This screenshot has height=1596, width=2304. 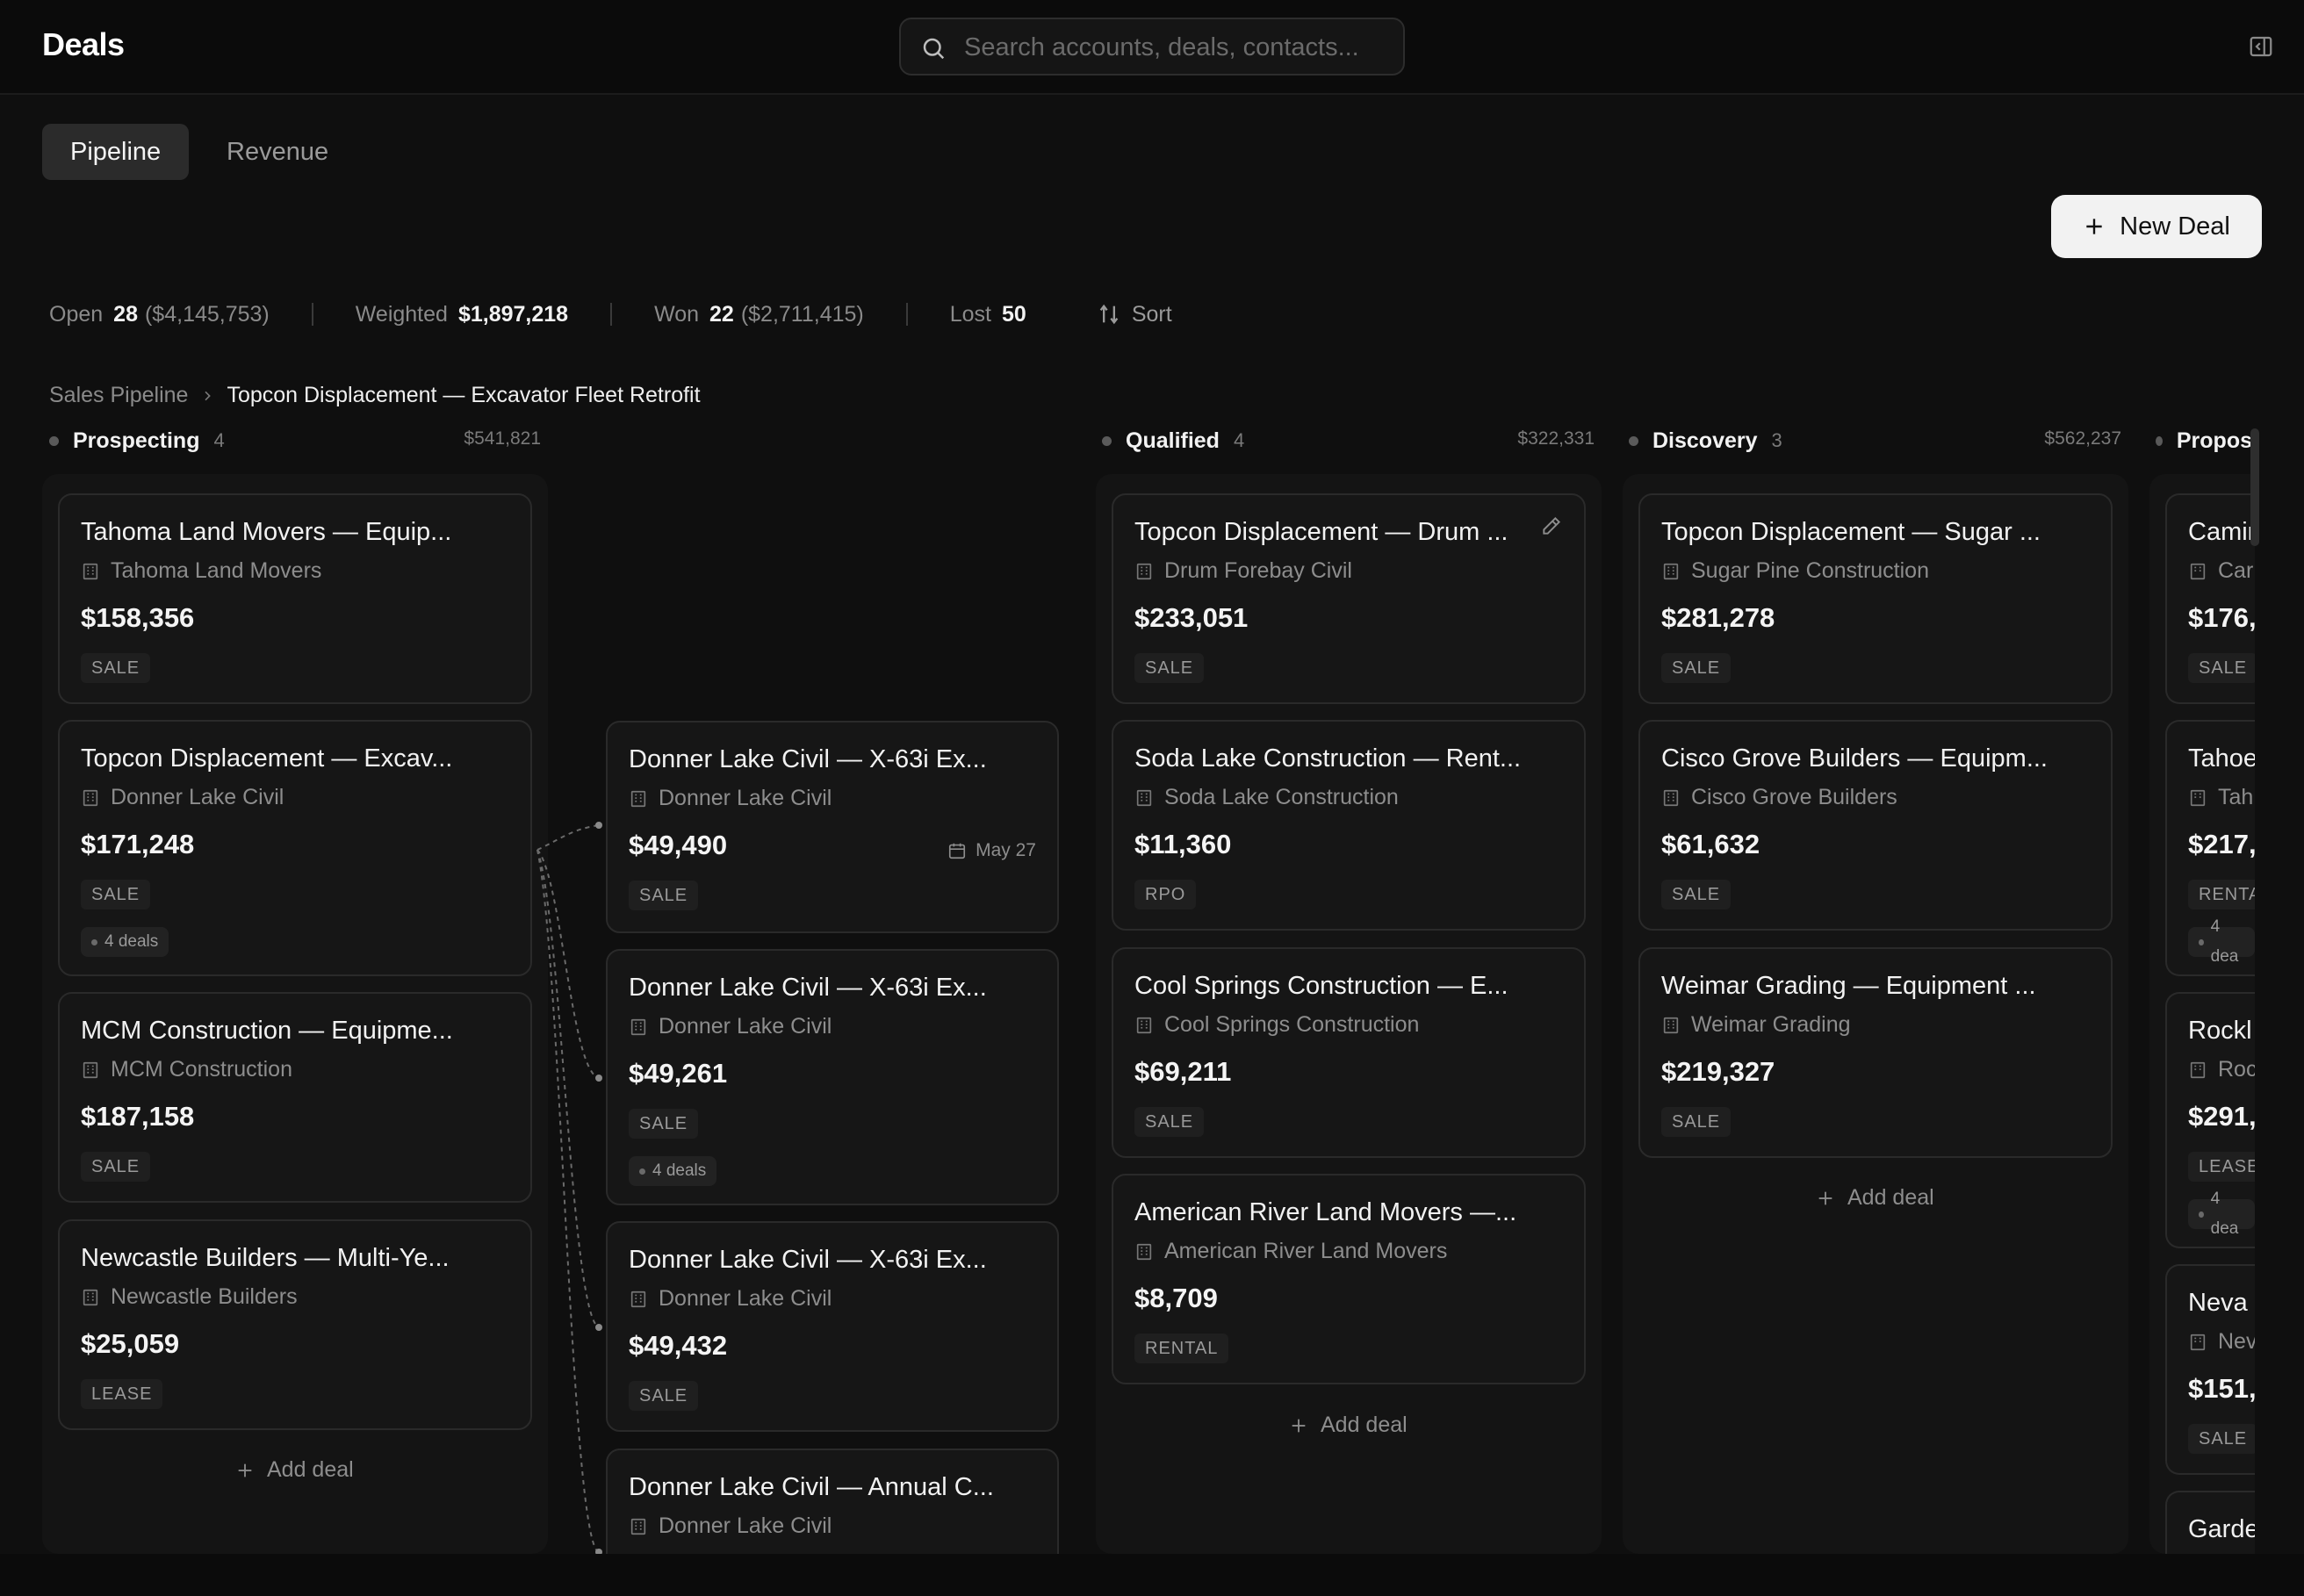 What do you see at coordinates (2221, 1116) in the screenshot?
I see `deal-amount: $291,` at bounding box center [2221, 1116].